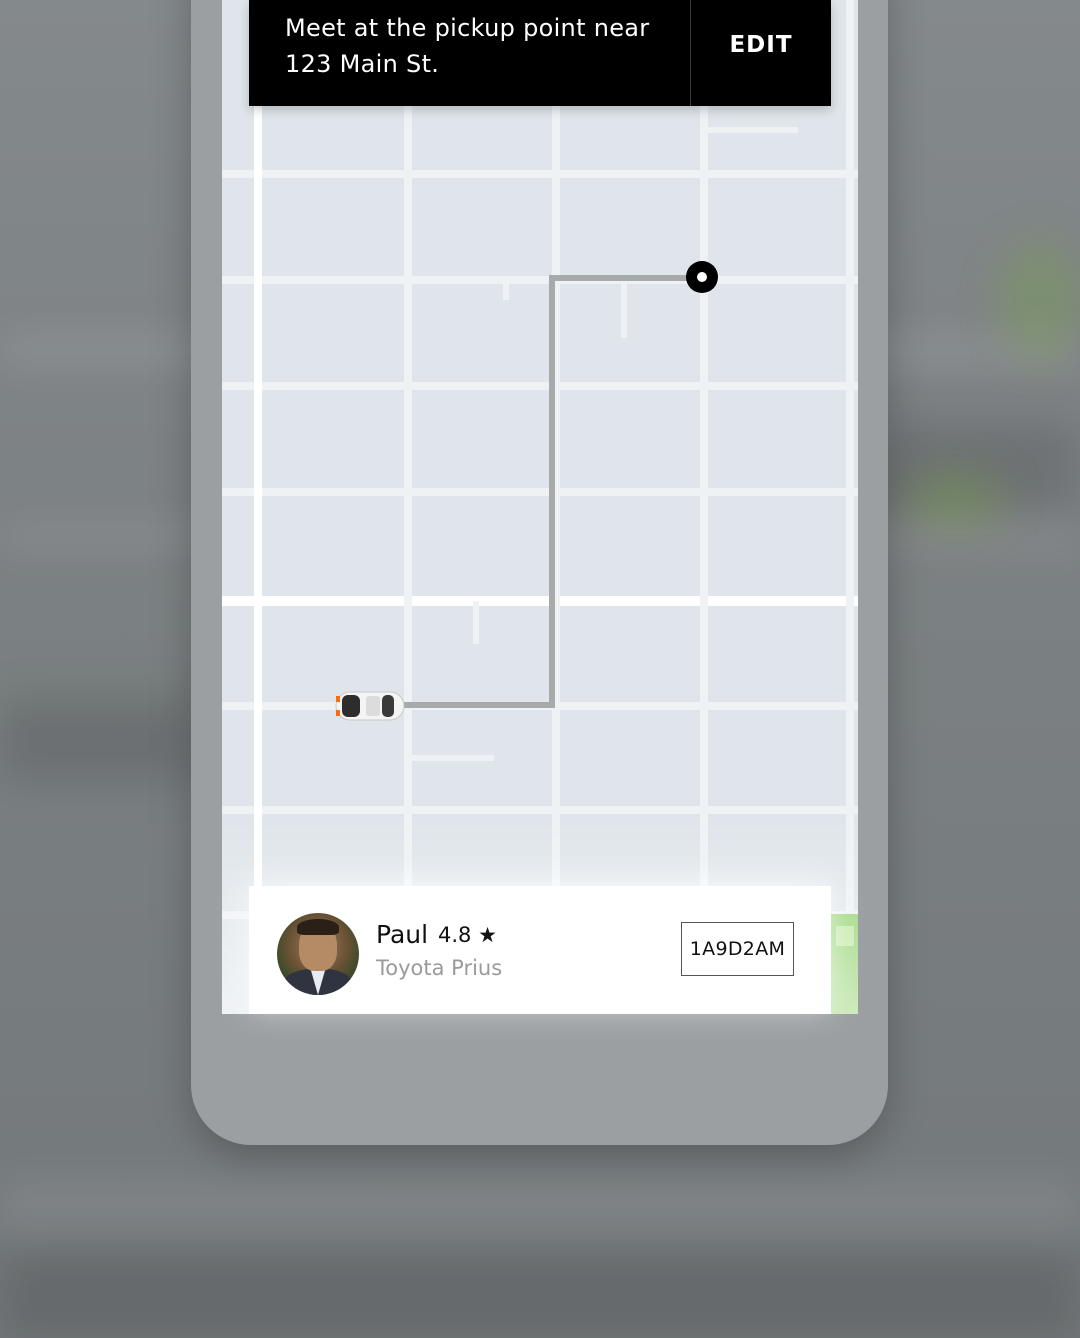  What do you see at coordinates (402, 934) in the screenshot?
I see `driver-name: Paul` at bounding box center [402, 934].